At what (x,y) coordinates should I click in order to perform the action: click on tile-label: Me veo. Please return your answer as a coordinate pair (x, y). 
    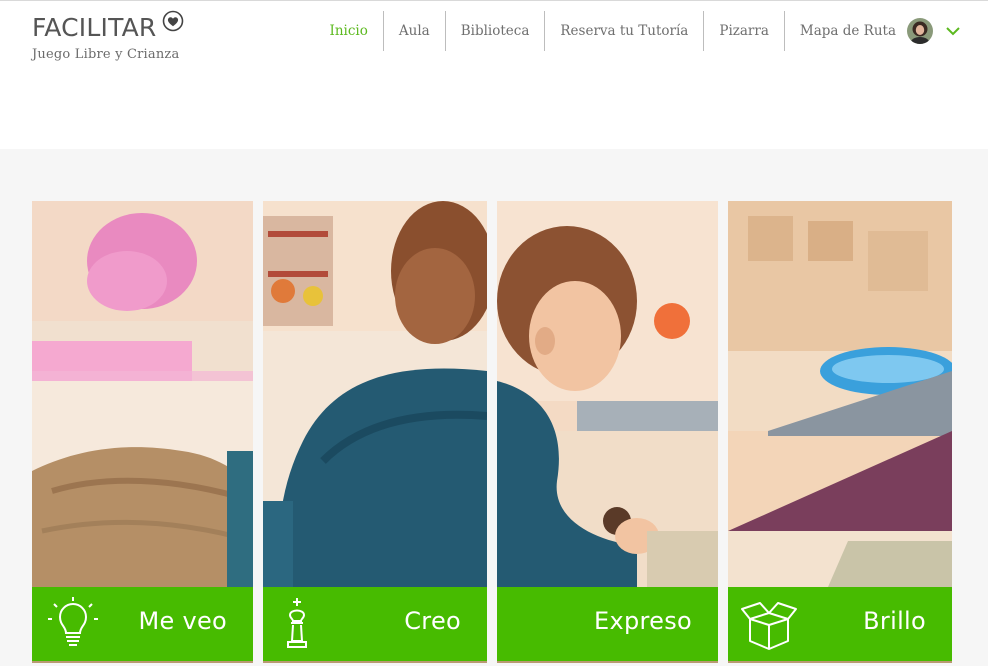
    Looking at the image, I should click on (182, 621).